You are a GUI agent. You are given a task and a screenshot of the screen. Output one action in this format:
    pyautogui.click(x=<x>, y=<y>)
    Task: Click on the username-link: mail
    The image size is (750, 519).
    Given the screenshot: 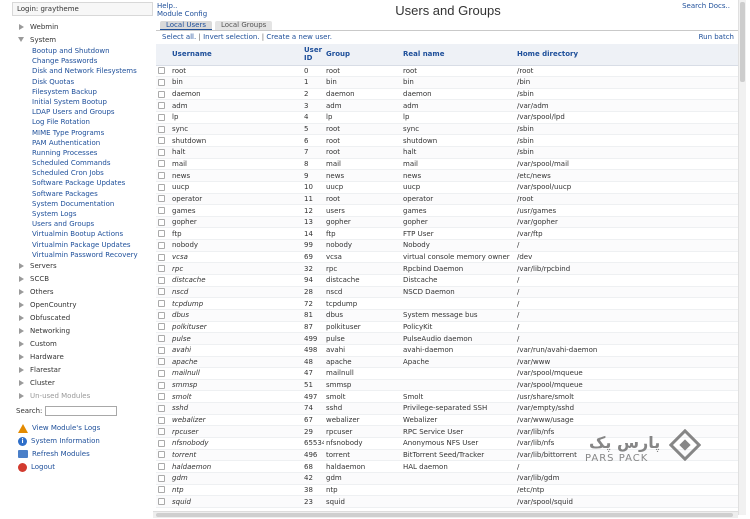 What is the action you would take?
    pyautogui.click(x=235, y=164)
    